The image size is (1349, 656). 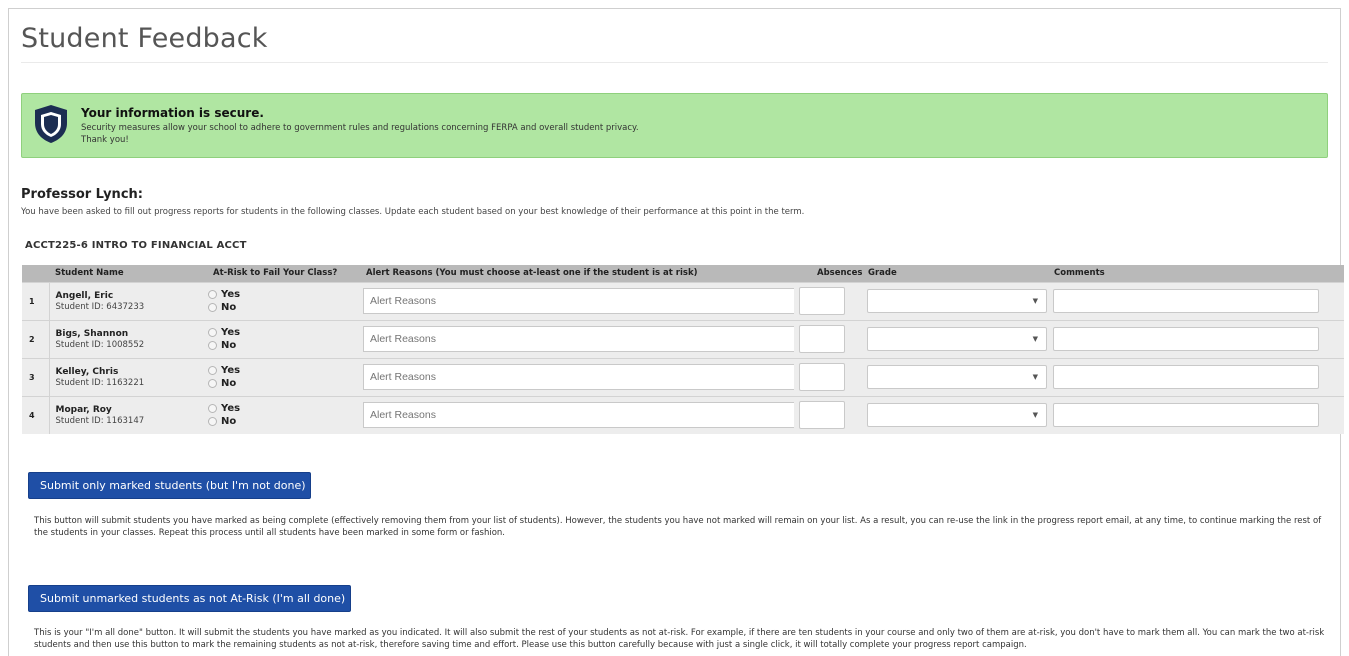 I want to click on grade-header: Grade, so click(x=958, y=273).